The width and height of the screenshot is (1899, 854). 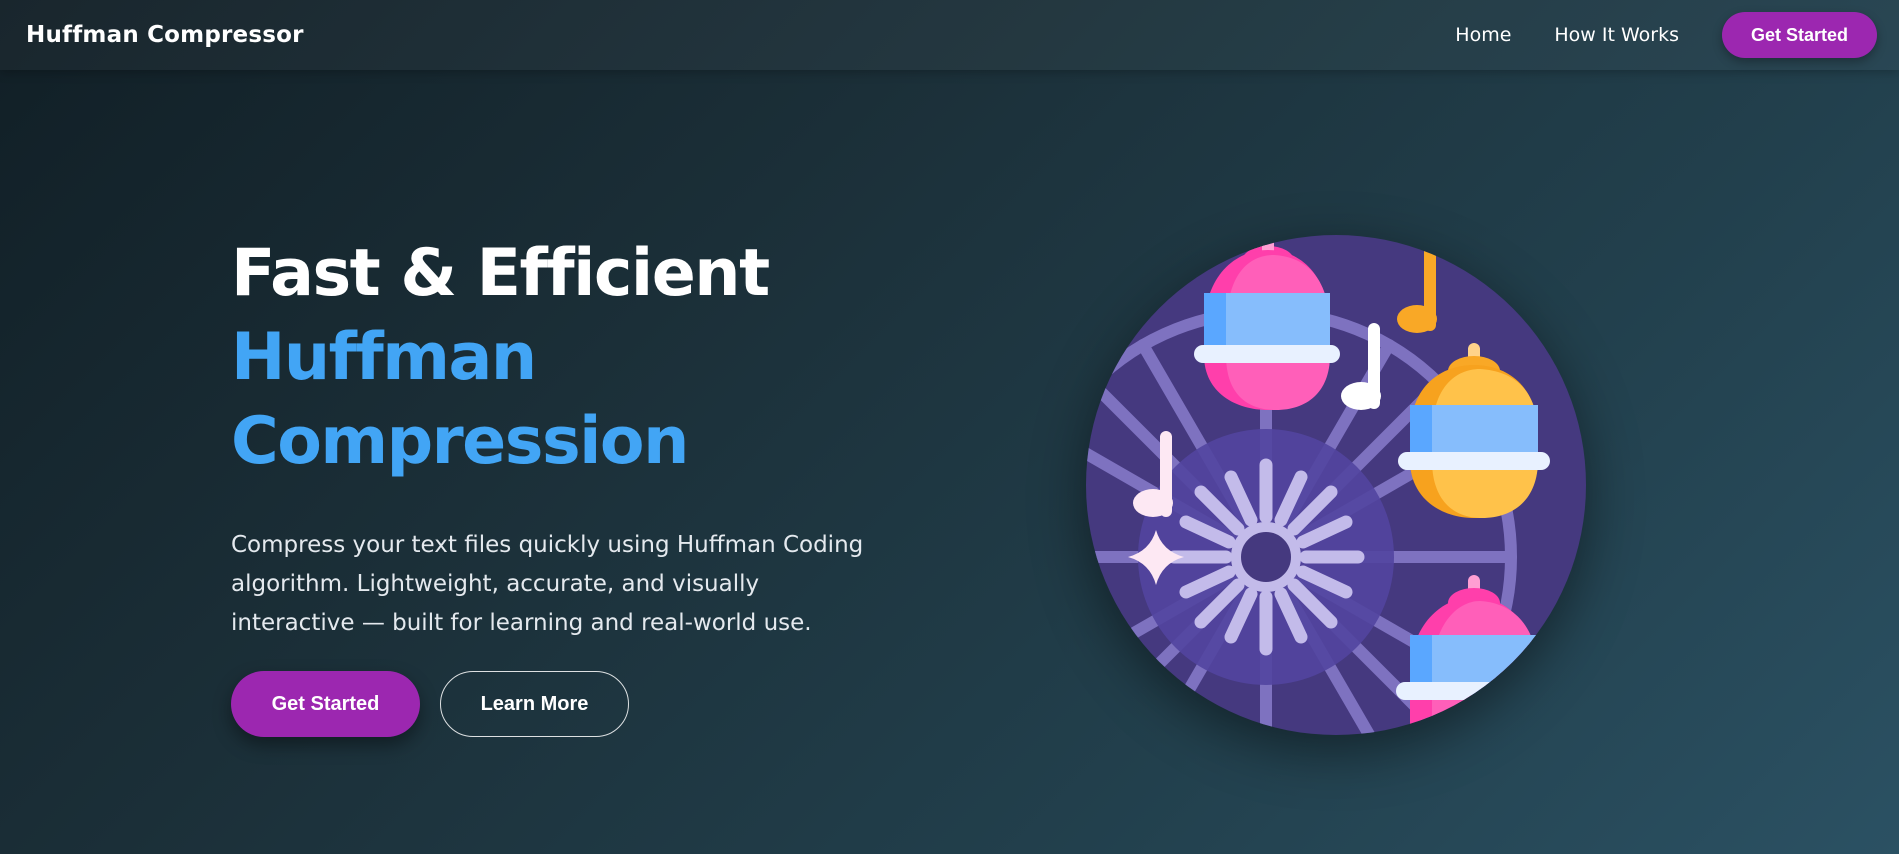 What do you see at coordinates (1799, 35) in the screenshot?
I see `nav-get-started-button: Get Started` at bounding box center [1799, 35].